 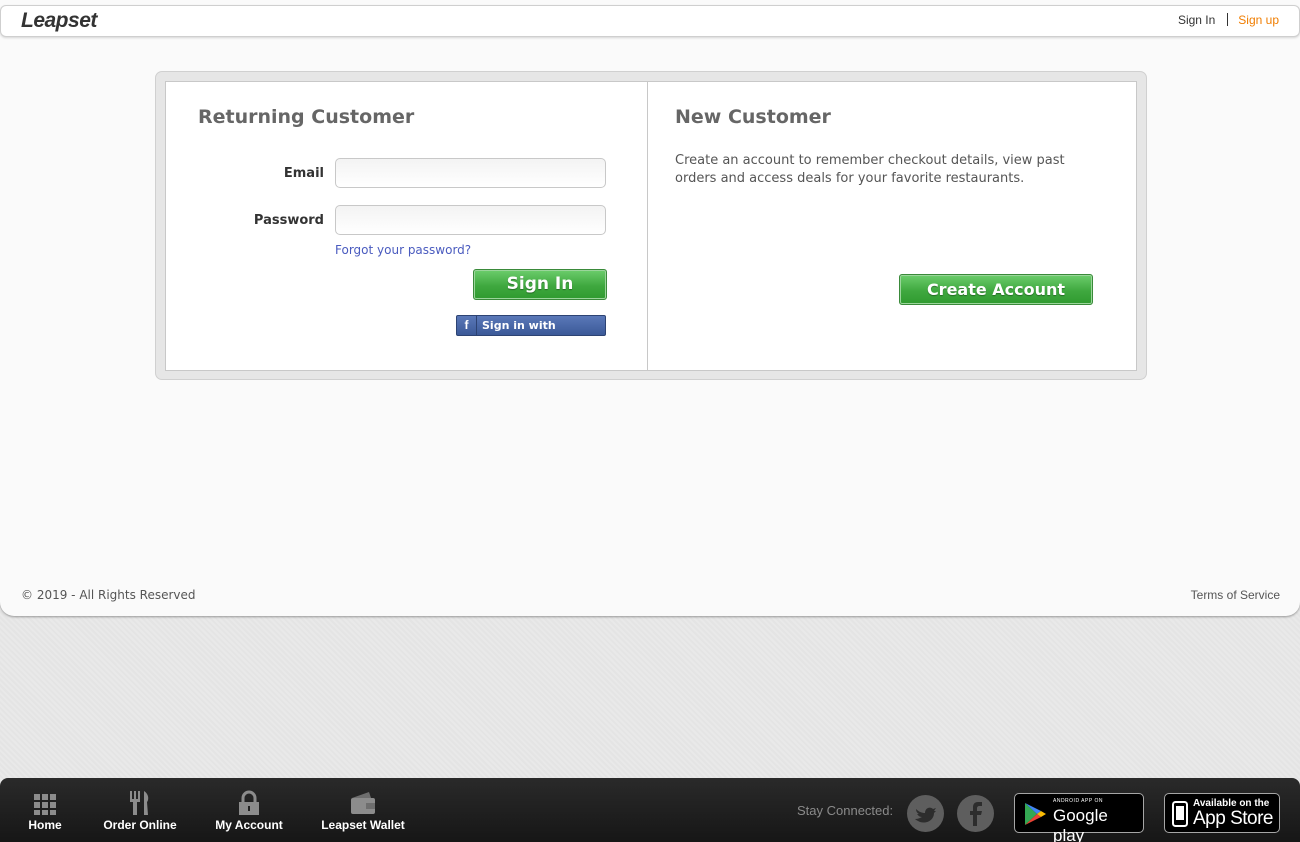 I want to click on nav-home-label: Home, so click(x=45, y=825).